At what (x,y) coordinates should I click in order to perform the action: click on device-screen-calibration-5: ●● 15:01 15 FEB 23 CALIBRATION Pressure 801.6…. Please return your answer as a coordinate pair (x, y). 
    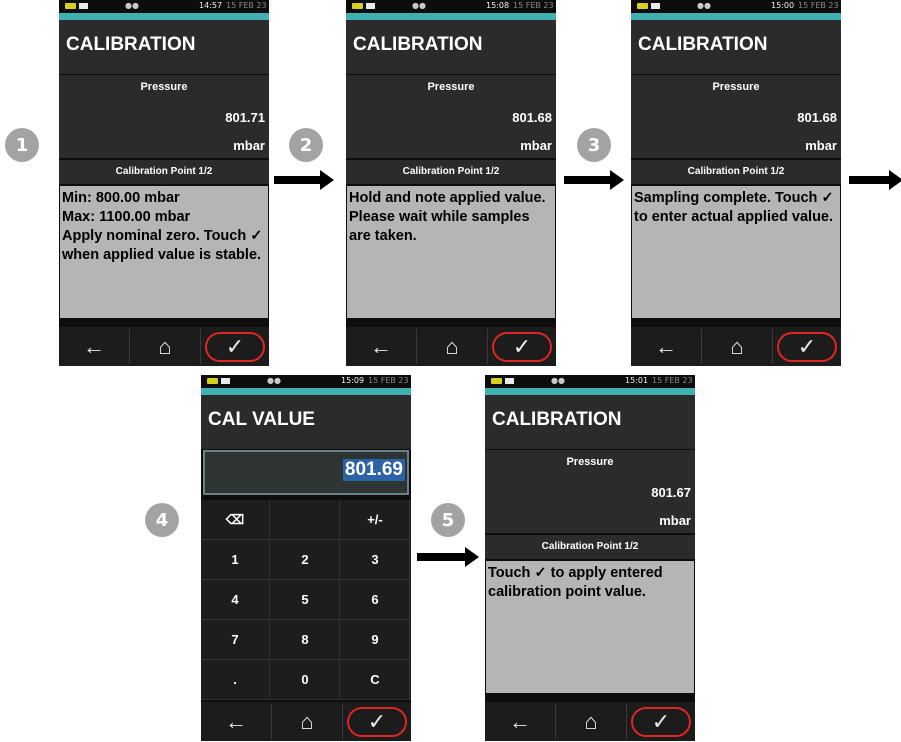
    Looking at the image, I should click on (590, 558).